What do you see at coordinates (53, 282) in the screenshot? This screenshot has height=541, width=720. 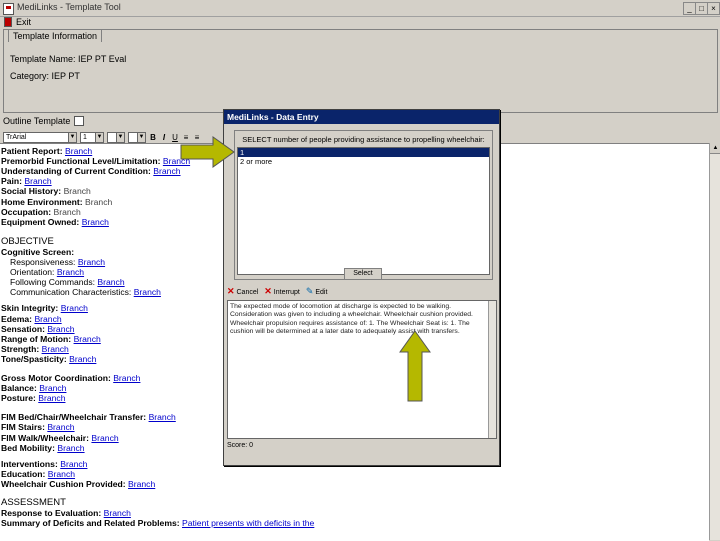 I see `field-label: Following Commands:` at bounding box center [53, 282].